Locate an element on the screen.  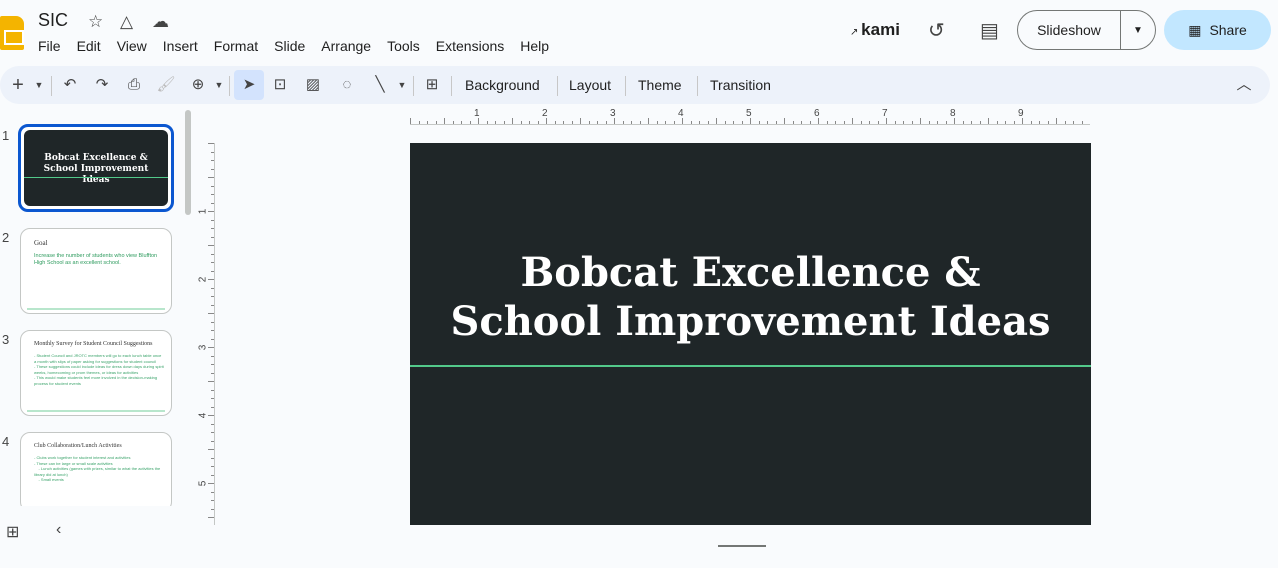
menu-tools: Tools is located at coordinates (403, 46).